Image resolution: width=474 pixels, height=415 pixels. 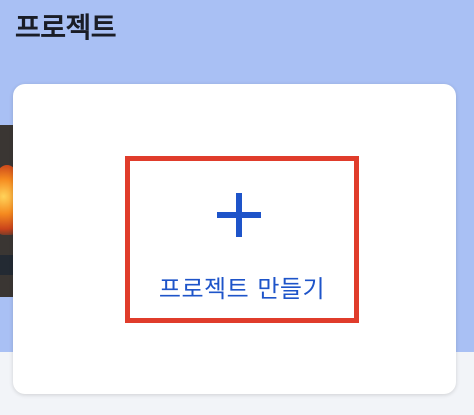 I want to click on plus-icon-vertical-bar, so click(x=239, y=215).